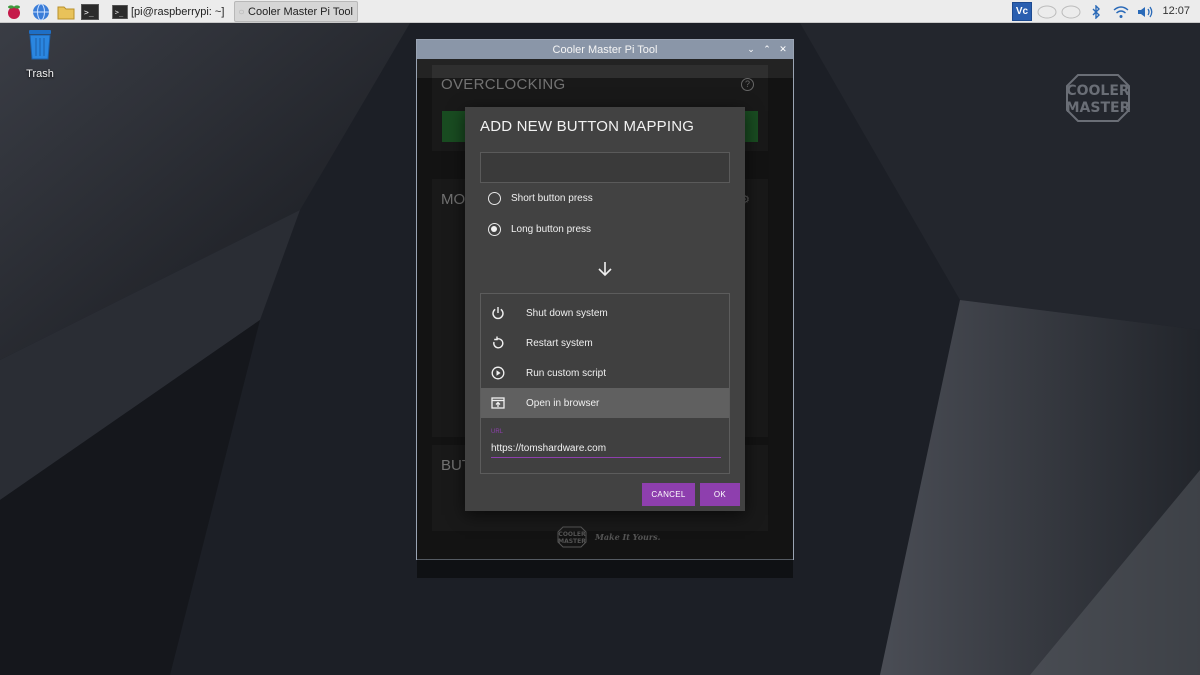  What do you see at coordinates (40, 74) in the screenshot?
I see `trash-label: Trash` at bounding box center [40, 74].